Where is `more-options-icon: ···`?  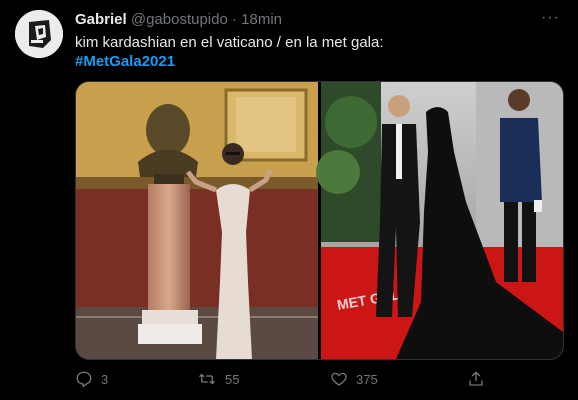 more-options-icon: ··· is located at coordinates (550, 18).